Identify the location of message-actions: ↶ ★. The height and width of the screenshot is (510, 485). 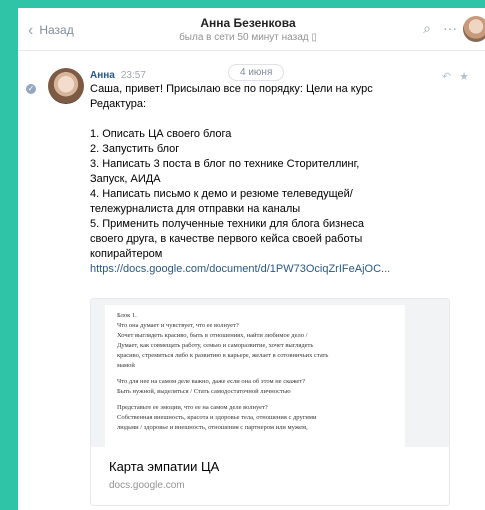
(451, 76).